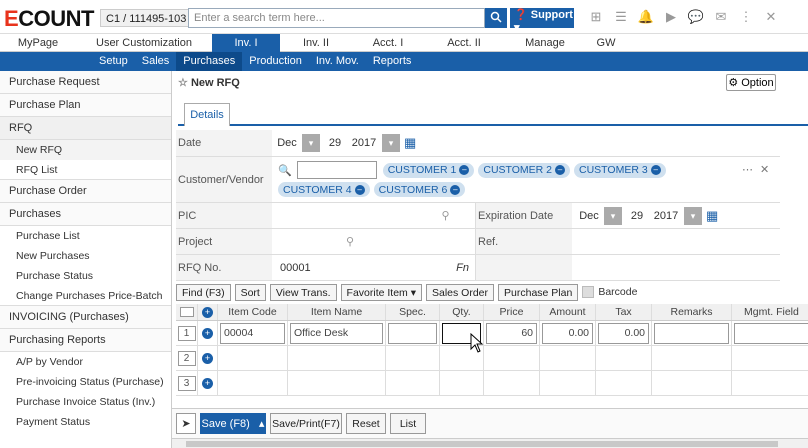 The height and width of the screenshot is (448, 808). I want to click on magnifier-icon: ⚲, so click(350, 241).